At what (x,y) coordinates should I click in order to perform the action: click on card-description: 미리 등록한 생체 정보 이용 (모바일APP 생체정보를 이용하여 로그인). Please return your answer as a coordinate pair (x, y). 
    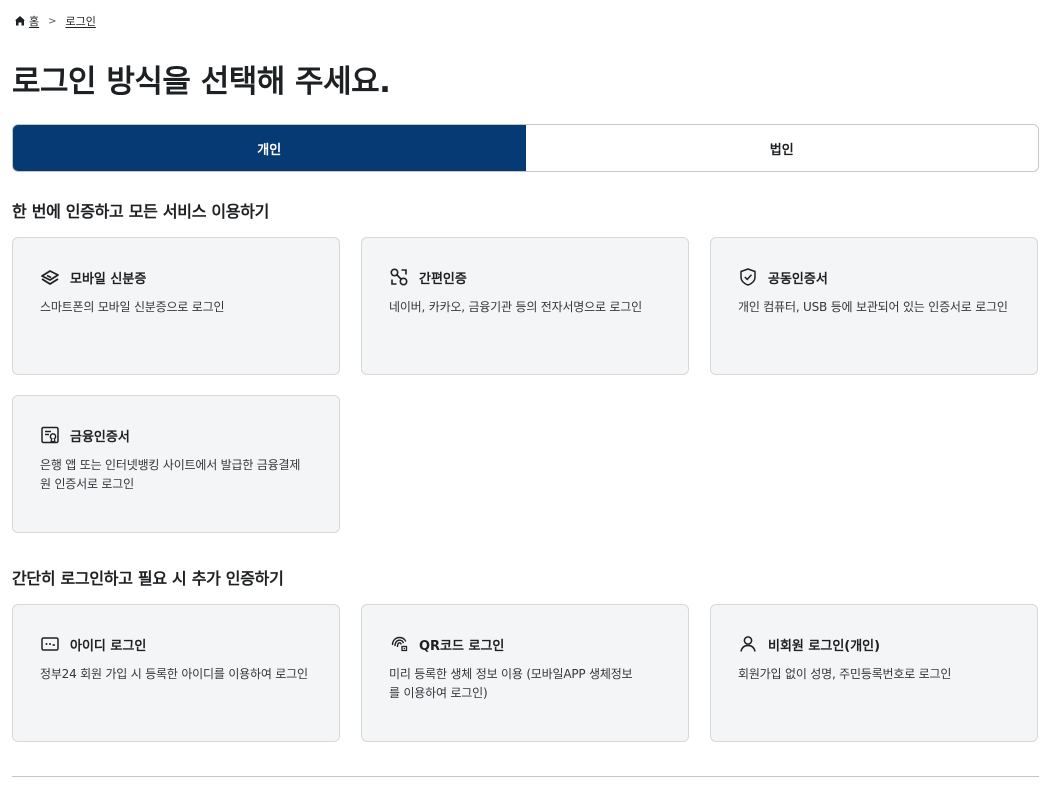
    Looking at the image, I should click on (511, 683).